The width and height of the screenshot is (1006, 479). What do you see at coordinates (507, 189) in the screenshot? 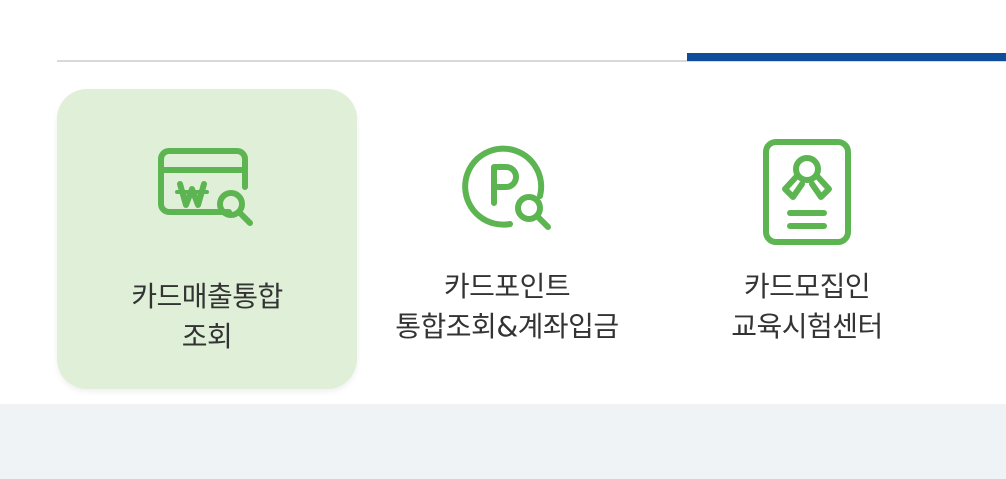
I see `point-search-icon` at bounding box center [507, 189].